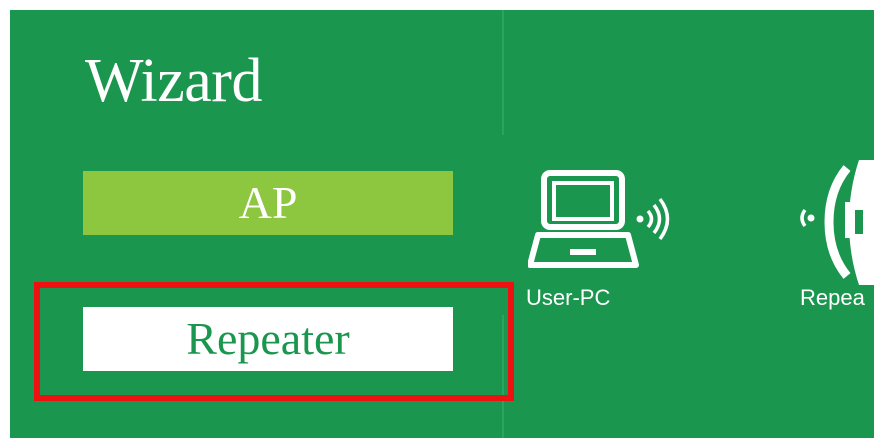 The height and width of the screenshot is (438, 874). I want to click on repeater-device-label: Repea, so click(832, 297).